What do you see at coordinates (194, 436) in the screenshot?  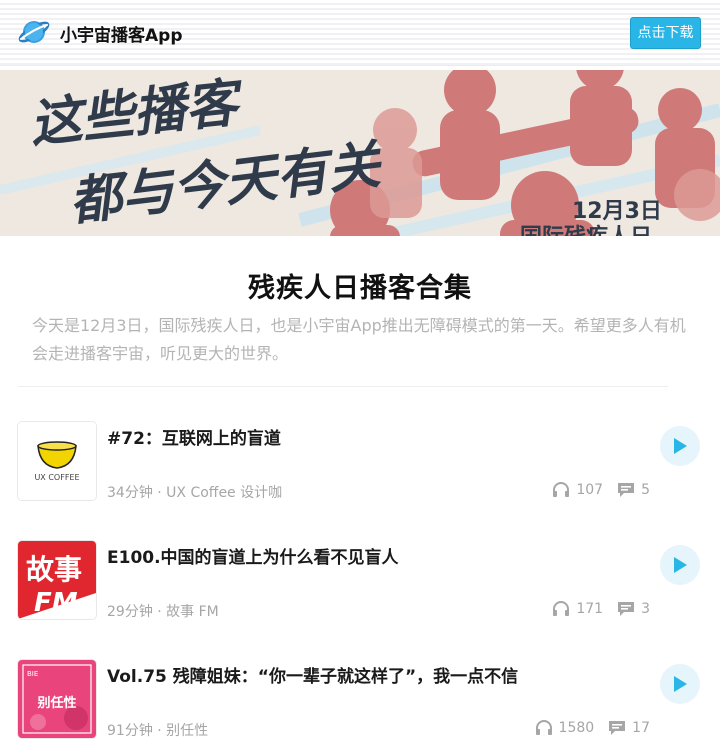 I see `episode-title: #72：互联网上的盲道` at bounding box center [194, 436].